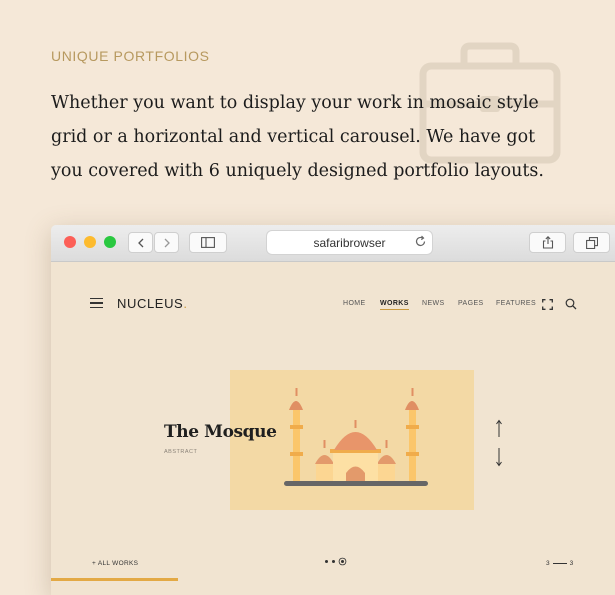 This screenshot has height=595, width=615. I want to click on close-window-button, so click(70, 242).